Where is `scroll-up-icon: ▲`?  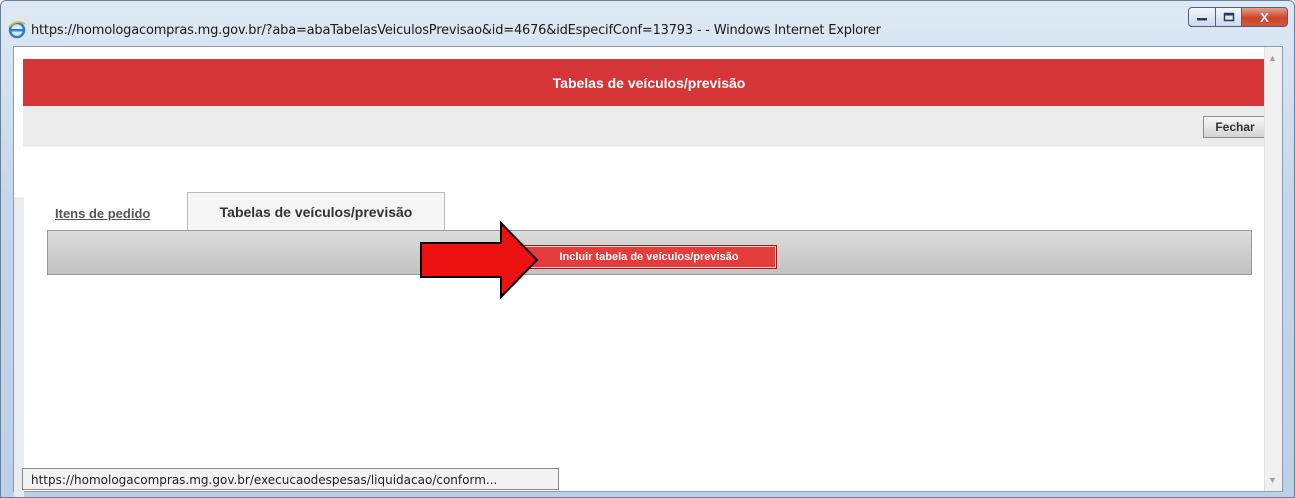
scroll-up-icon: ▲ is located at coordinates (1272, 58).